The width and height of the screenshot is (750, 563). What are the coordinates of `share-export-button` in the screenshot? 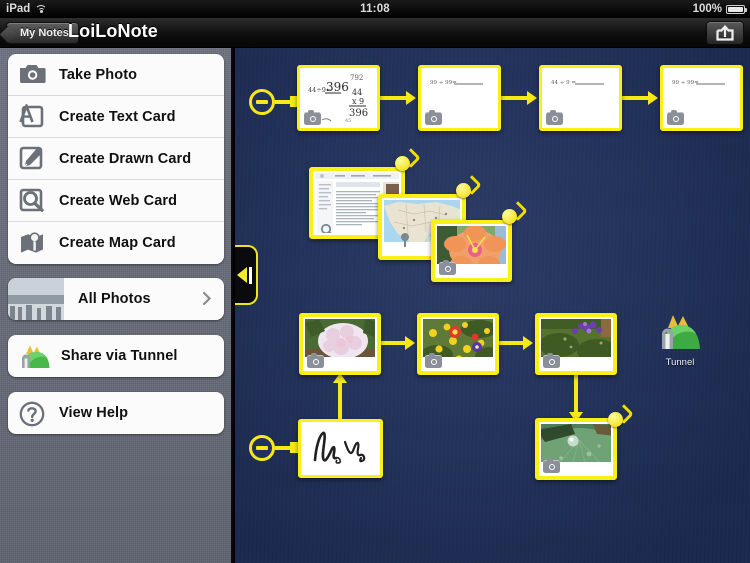 It's located at (725, 33).